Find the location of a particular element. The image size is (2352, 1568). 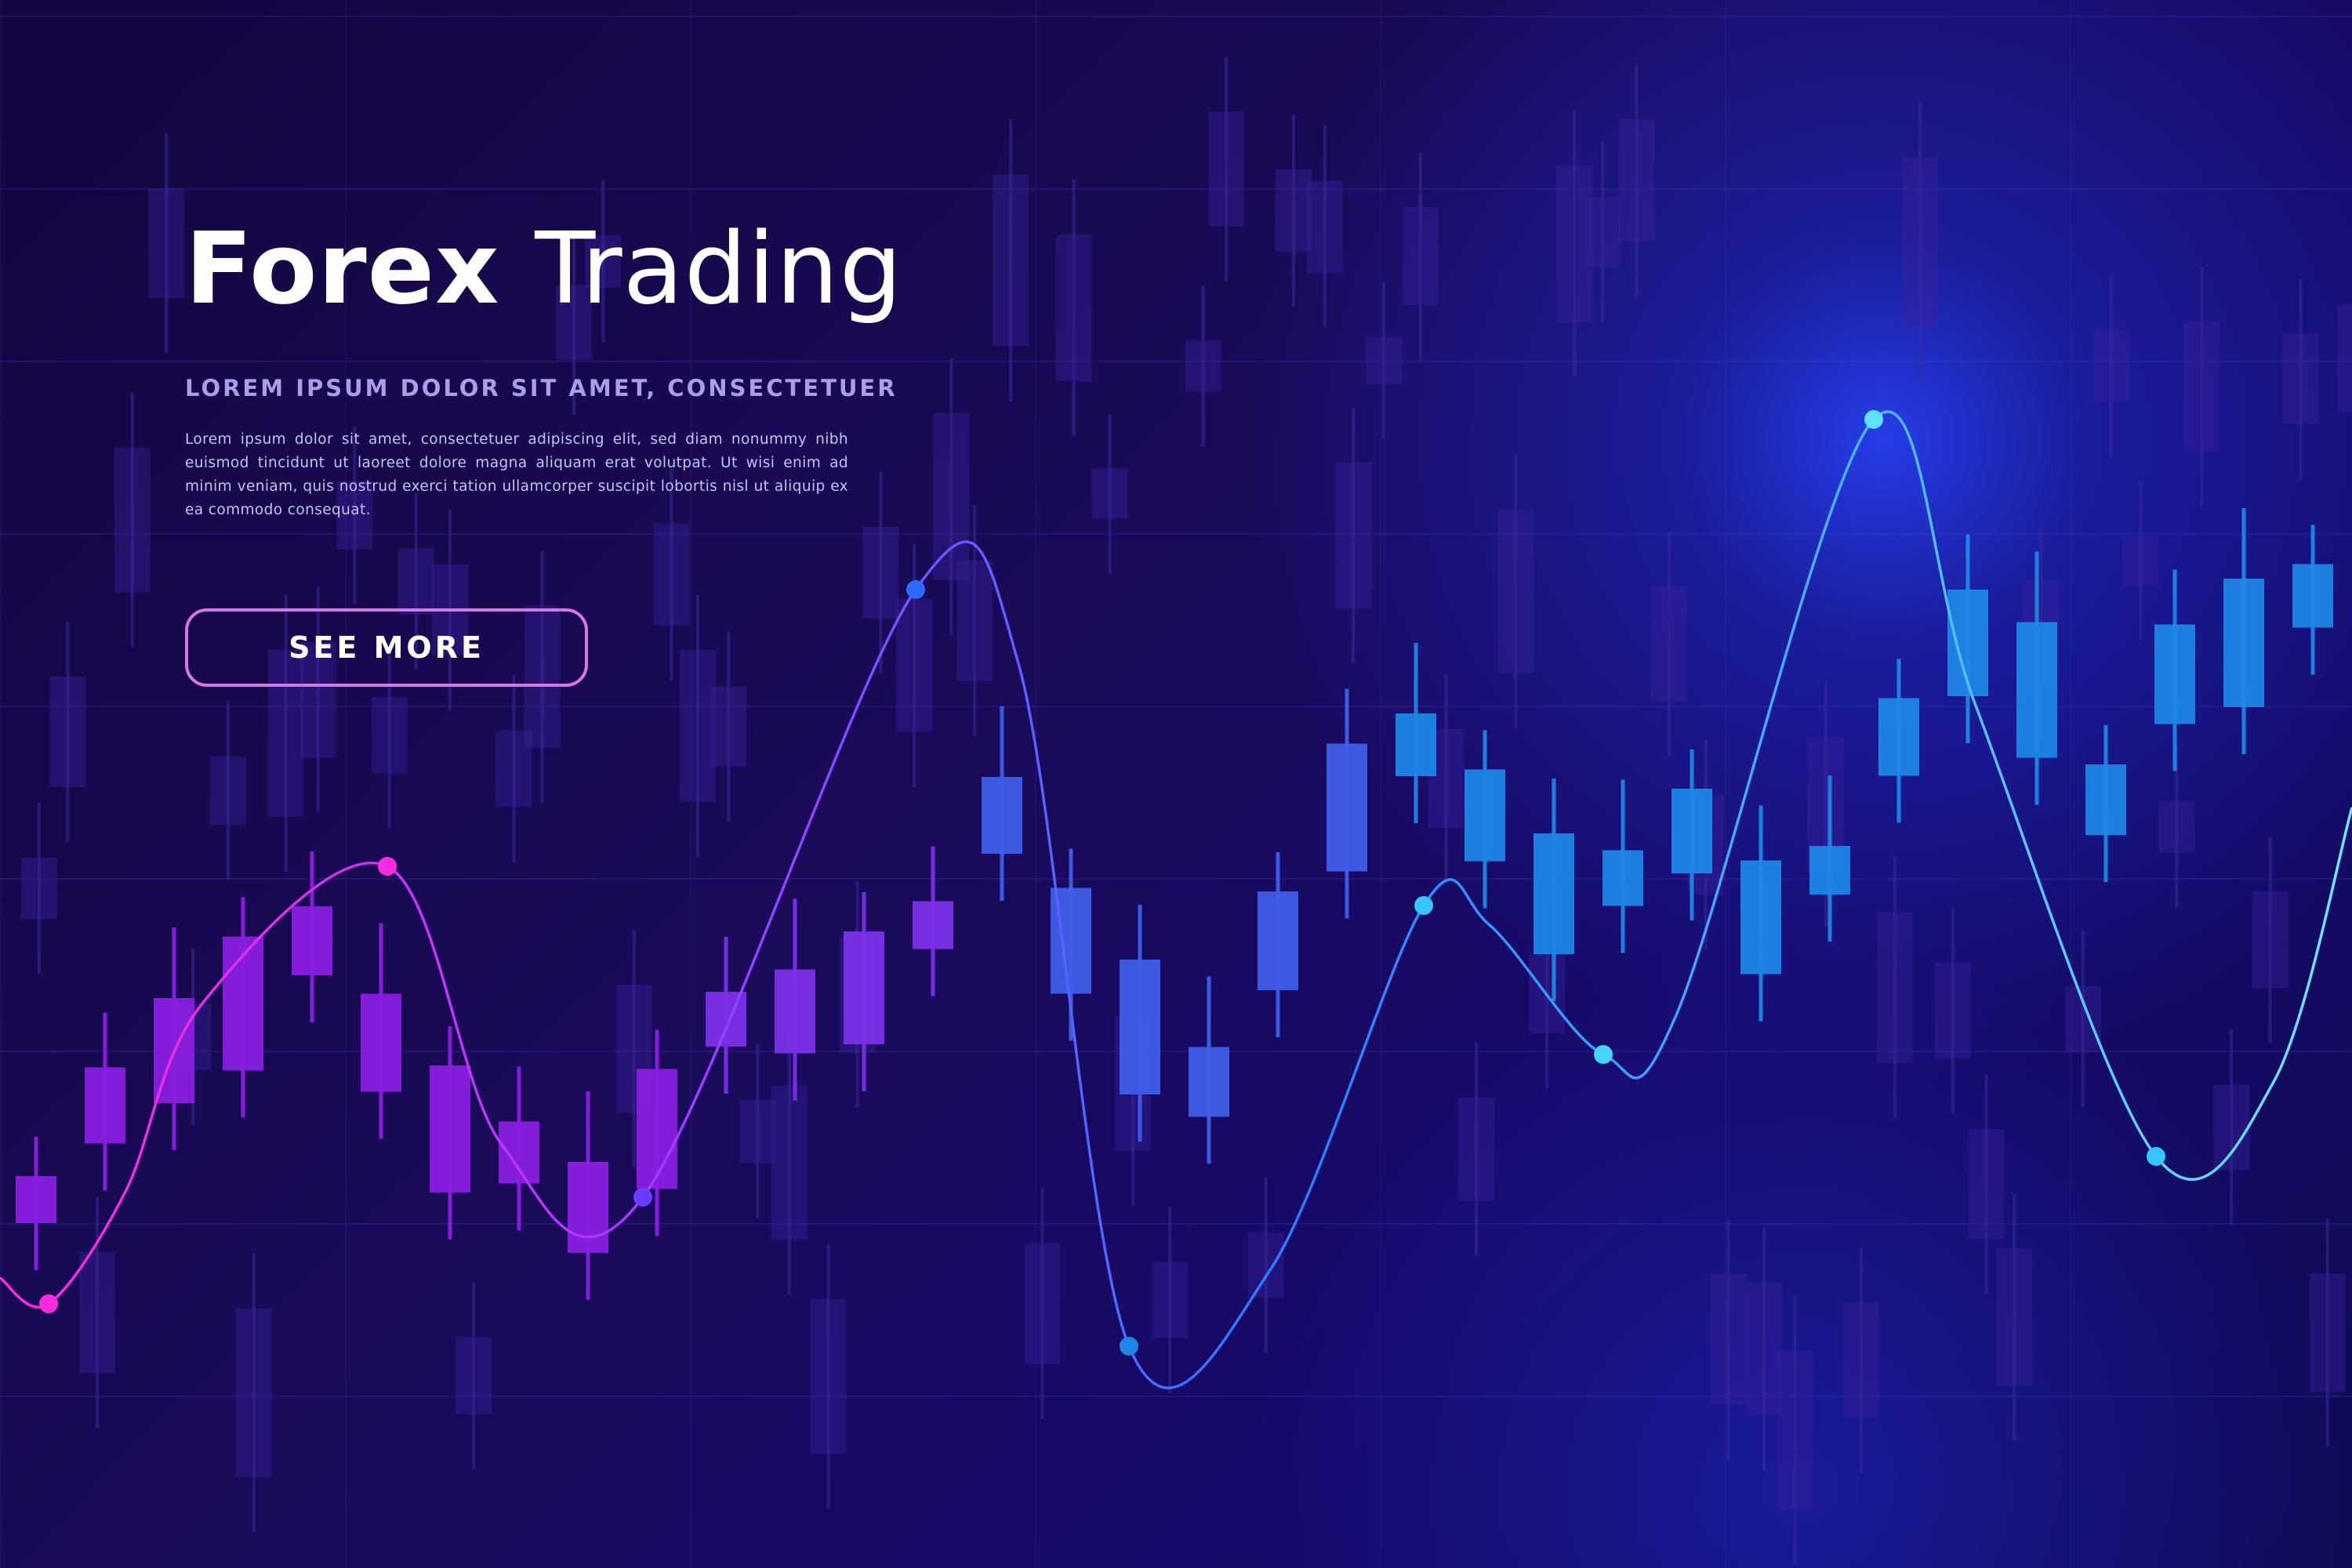

page-title: Forex Trading is located at coordinates (543, 269).